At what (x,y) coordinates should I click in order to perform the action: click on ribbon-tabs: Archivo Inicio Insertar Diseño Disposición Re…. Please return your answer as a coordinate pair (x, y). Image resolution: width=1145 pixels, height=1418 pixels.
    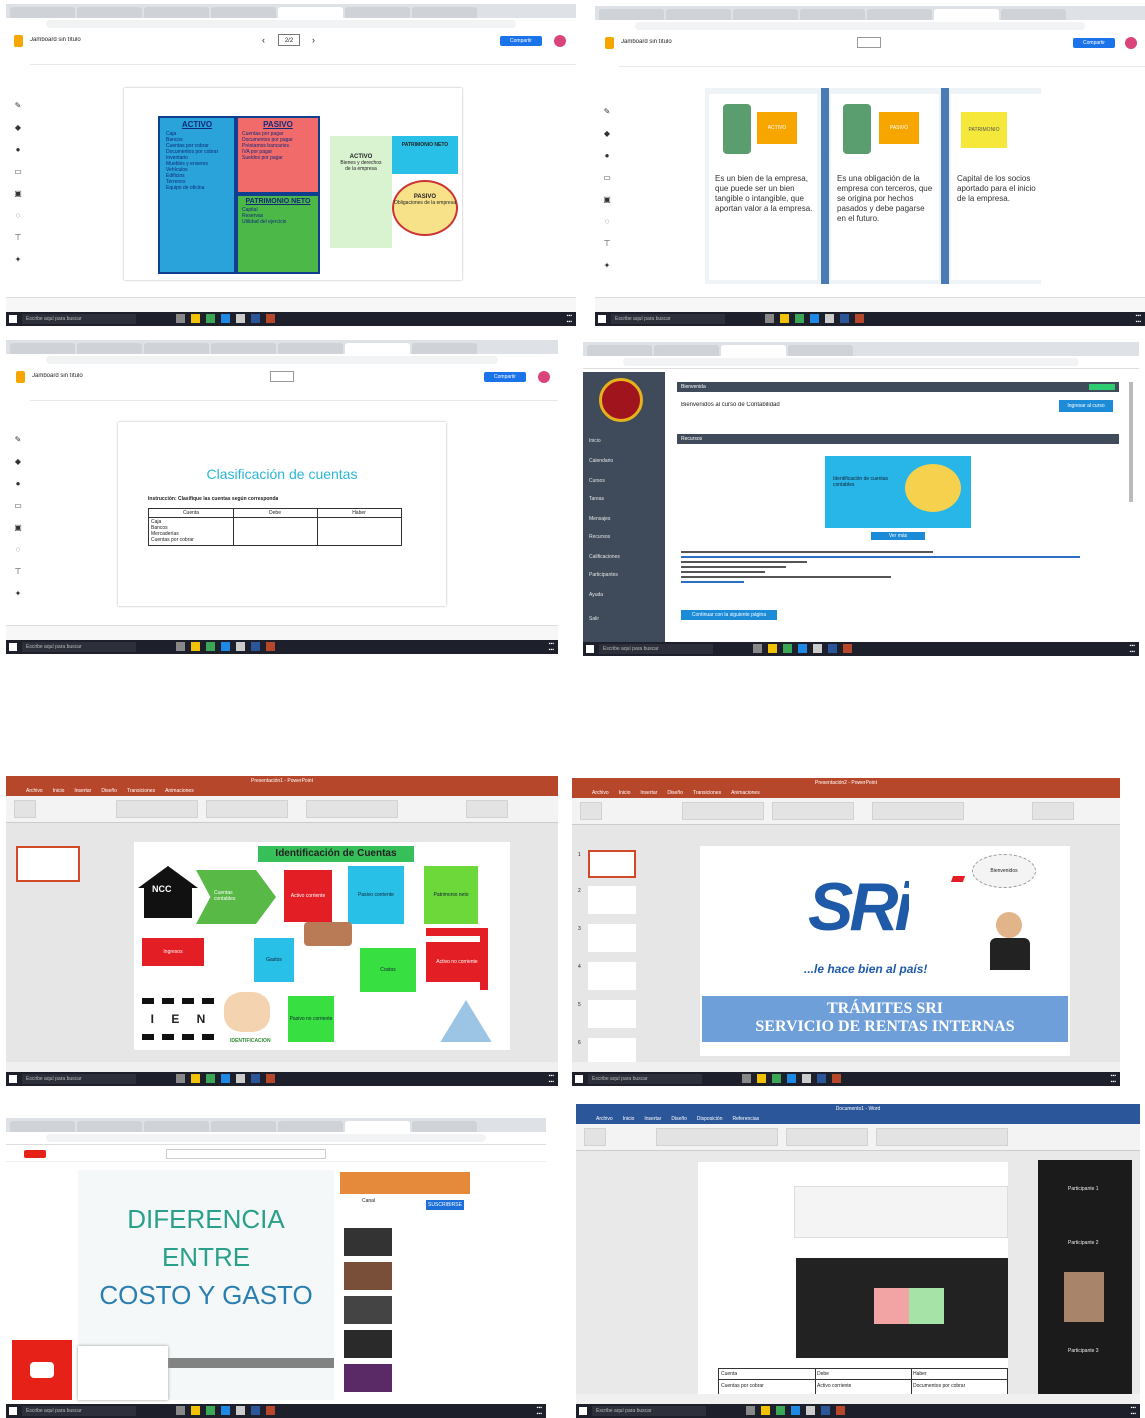
    Looking at the image, I should click on (858, 1119).